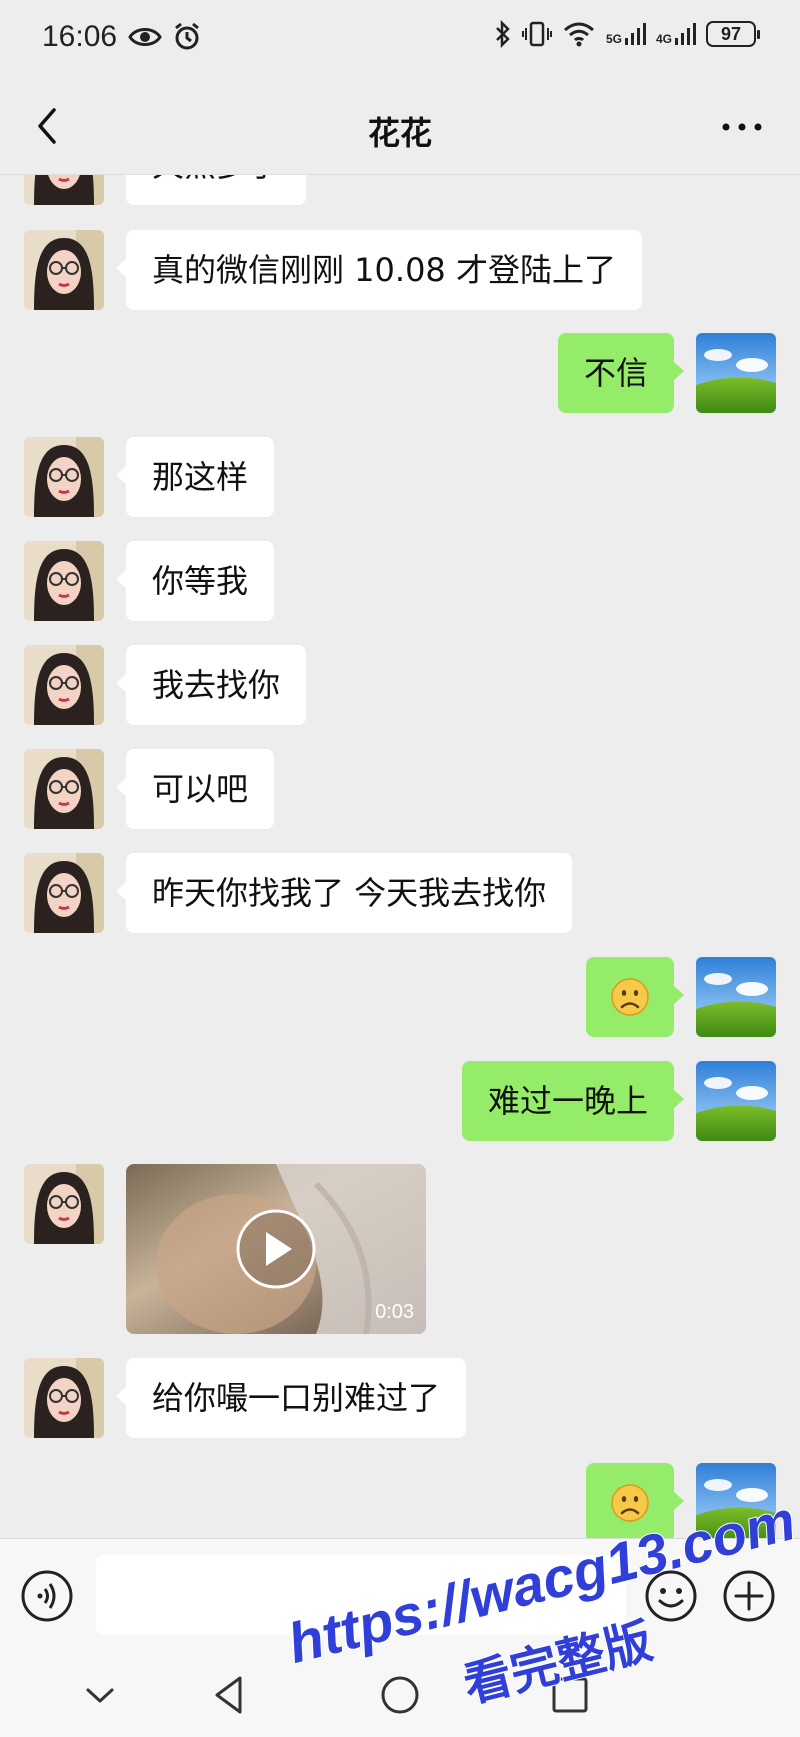 This screenshot has width=800, height=1737. I want to click on status-time: 16:06, so click(80, 36).